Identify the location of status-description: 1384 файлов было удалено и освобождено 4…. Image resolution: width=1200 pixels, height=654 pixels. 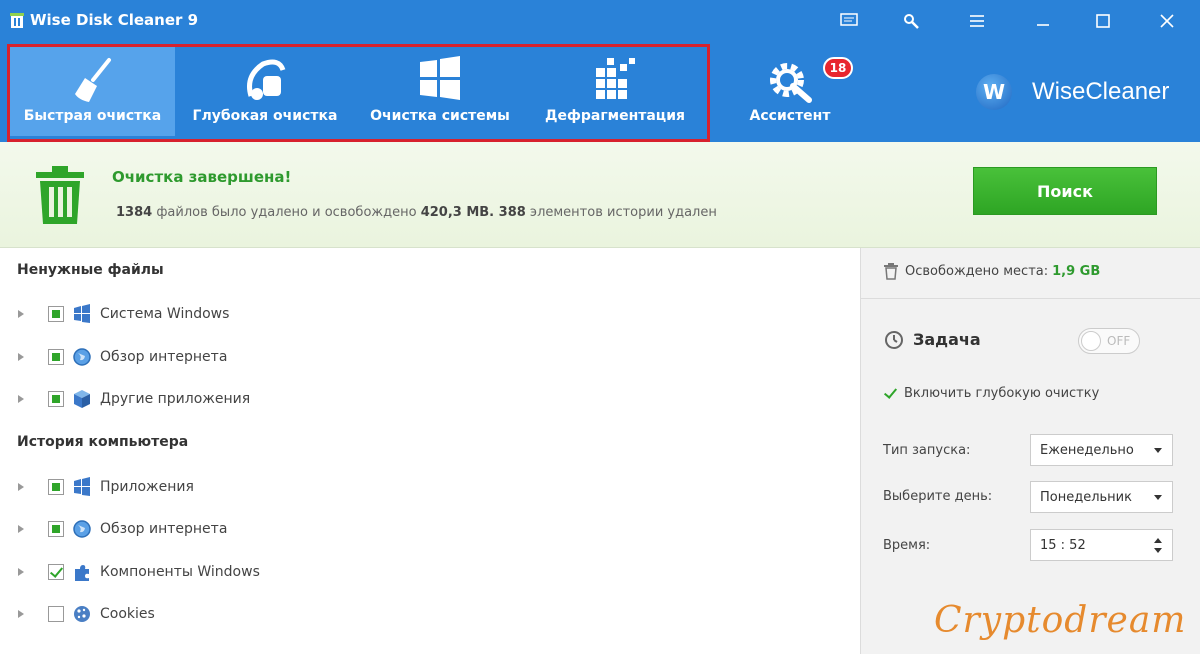
(416, 212).